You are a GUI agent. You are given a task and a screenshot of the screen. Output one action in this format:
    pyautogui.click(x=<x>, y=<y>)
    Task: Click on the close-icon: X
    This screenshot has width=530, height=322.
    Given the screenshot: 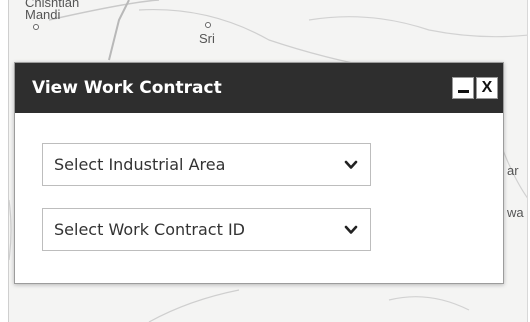 What is the action you would take?
    pyautogui.click(x=487, y=87)
    